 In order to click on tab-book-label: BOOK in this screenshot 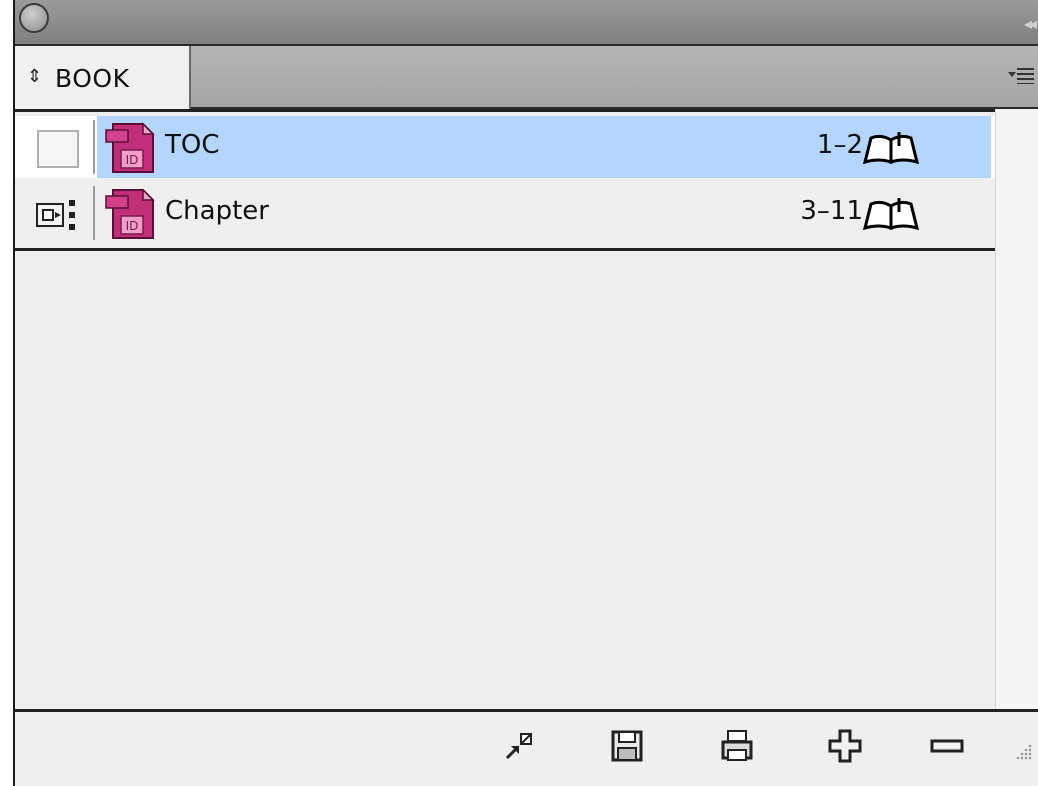, I will do `click(92, 78)`.